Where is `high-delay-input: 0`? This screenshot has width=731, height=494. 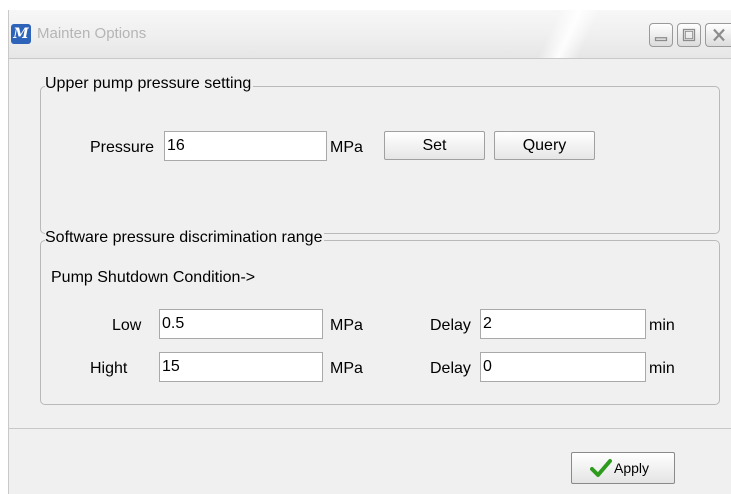 high-delay-input: 0 is located at coordinates (563, 367).